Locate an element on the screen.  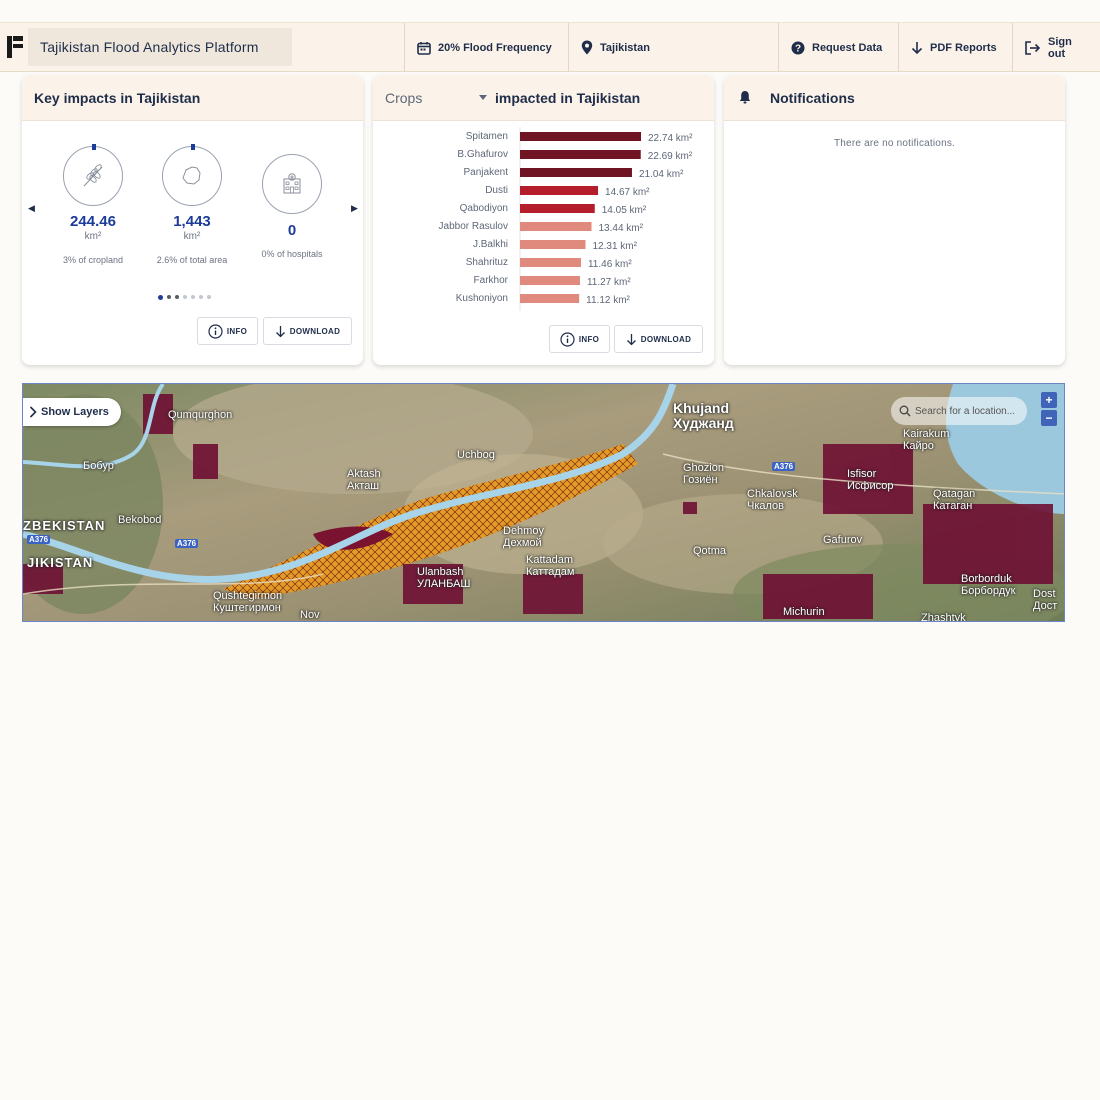
flood-frequency-selector: 20% Flood Frequency is located at coordinates (484, 47).